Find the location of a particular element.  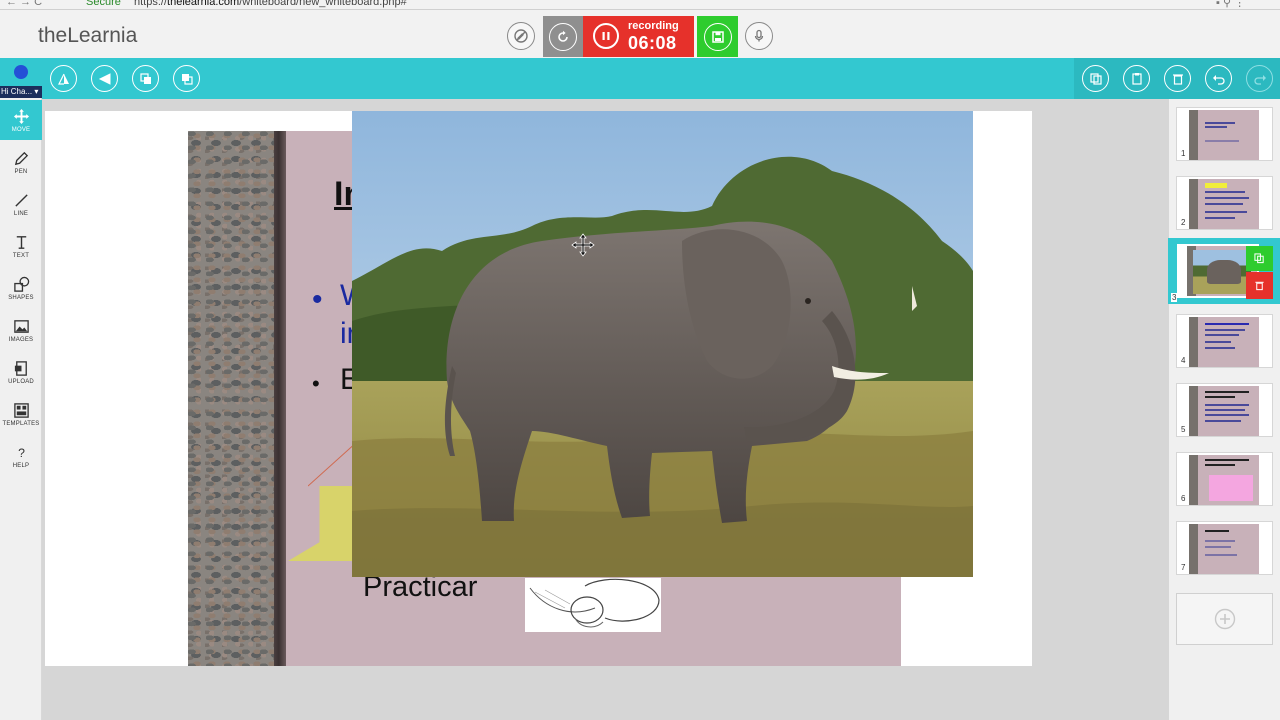

microphone-button is located at coordinates (759, 36).